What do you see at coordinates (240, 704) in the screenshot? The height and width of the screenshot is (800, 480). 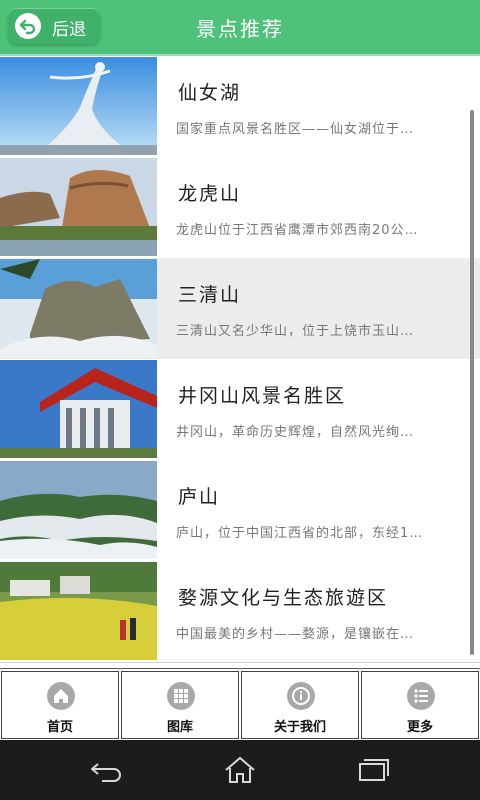 I see `bottom-nav: 首页 图库 关于我们 更多` at bounding box center [240, 704].